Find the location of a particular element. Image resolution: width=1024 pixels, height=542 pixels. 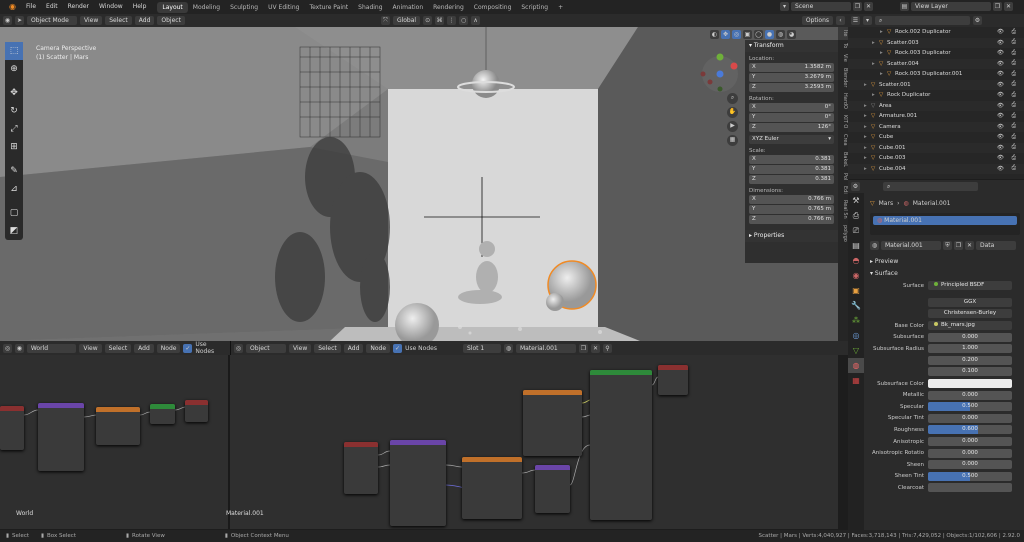

tab-view: Vie is located at coordinates (843, 58).